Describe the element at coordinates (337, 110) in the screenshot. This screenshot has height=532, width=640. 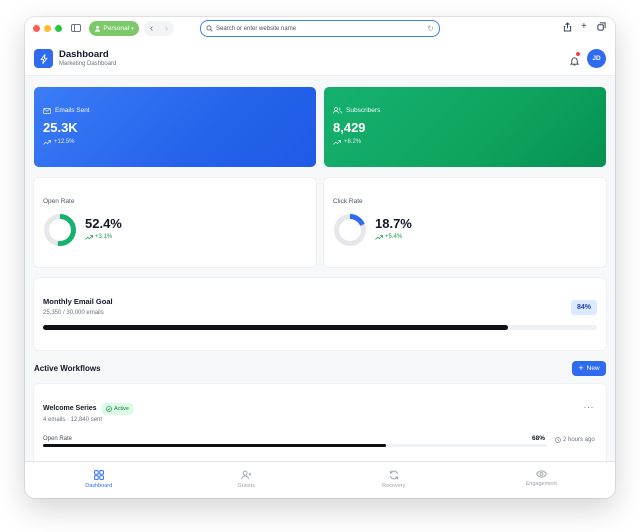
I see `users-icon` at that location.